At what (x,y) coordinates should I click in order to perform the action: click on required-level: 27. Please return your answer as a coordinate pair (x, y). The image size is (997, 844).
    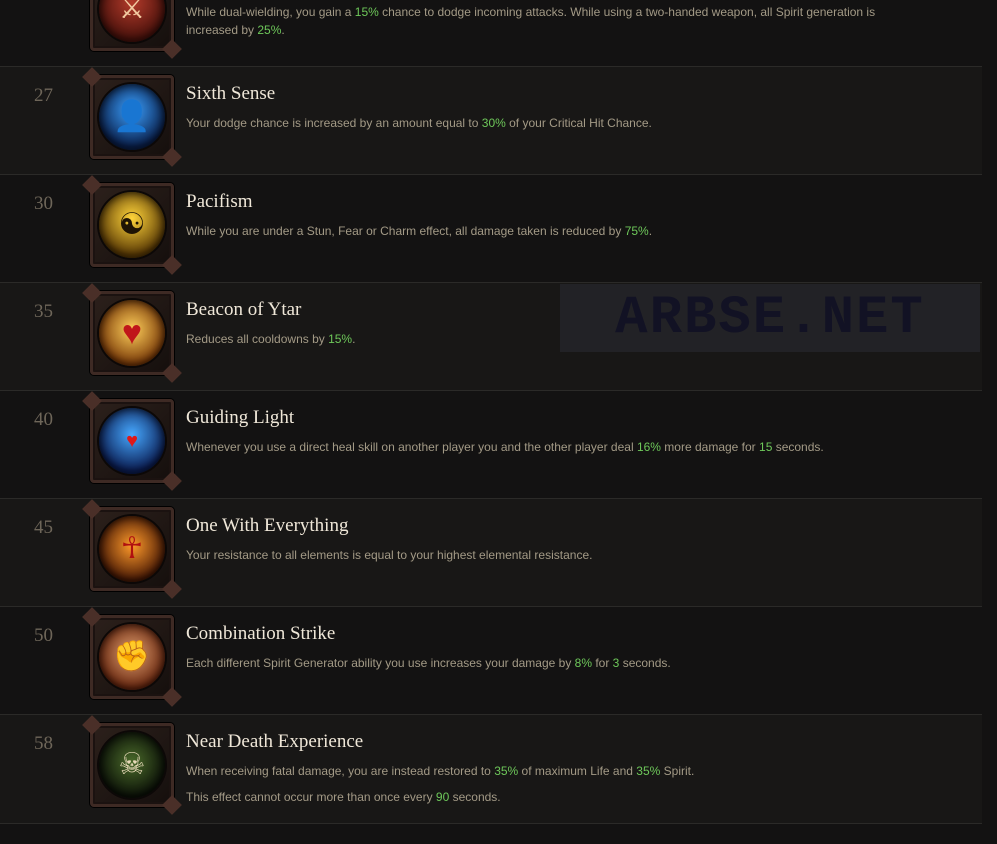
    Looking at the image, I should click on (43, 95).